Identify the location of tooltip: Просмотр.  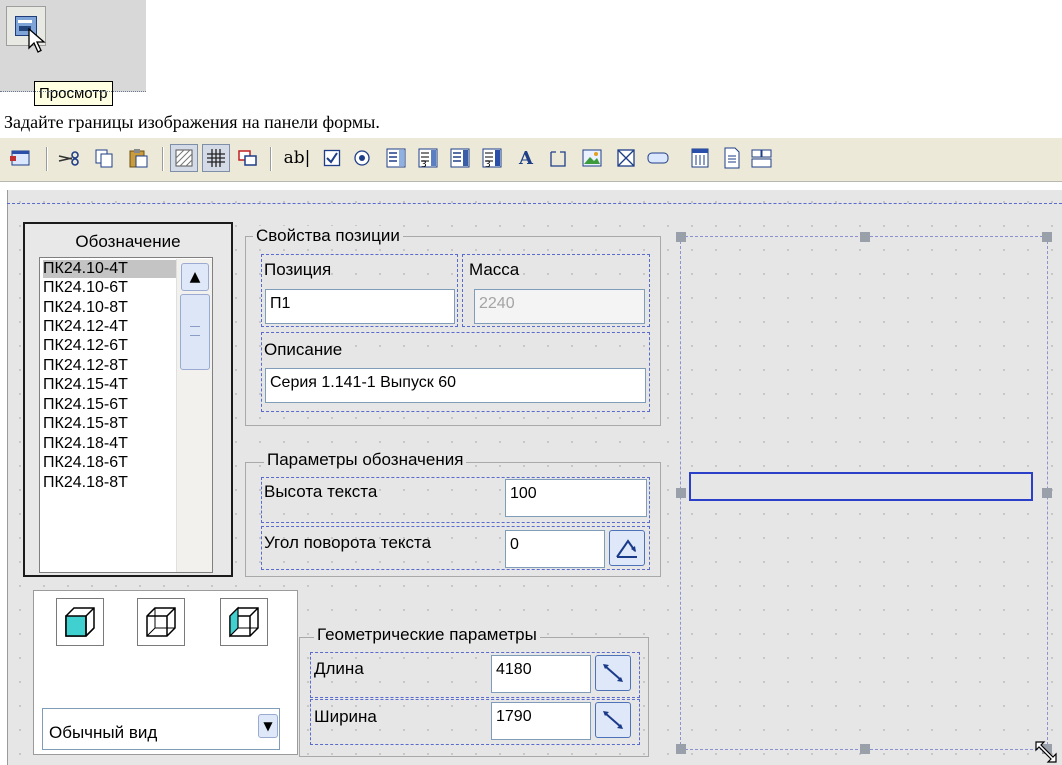
(73, 93).